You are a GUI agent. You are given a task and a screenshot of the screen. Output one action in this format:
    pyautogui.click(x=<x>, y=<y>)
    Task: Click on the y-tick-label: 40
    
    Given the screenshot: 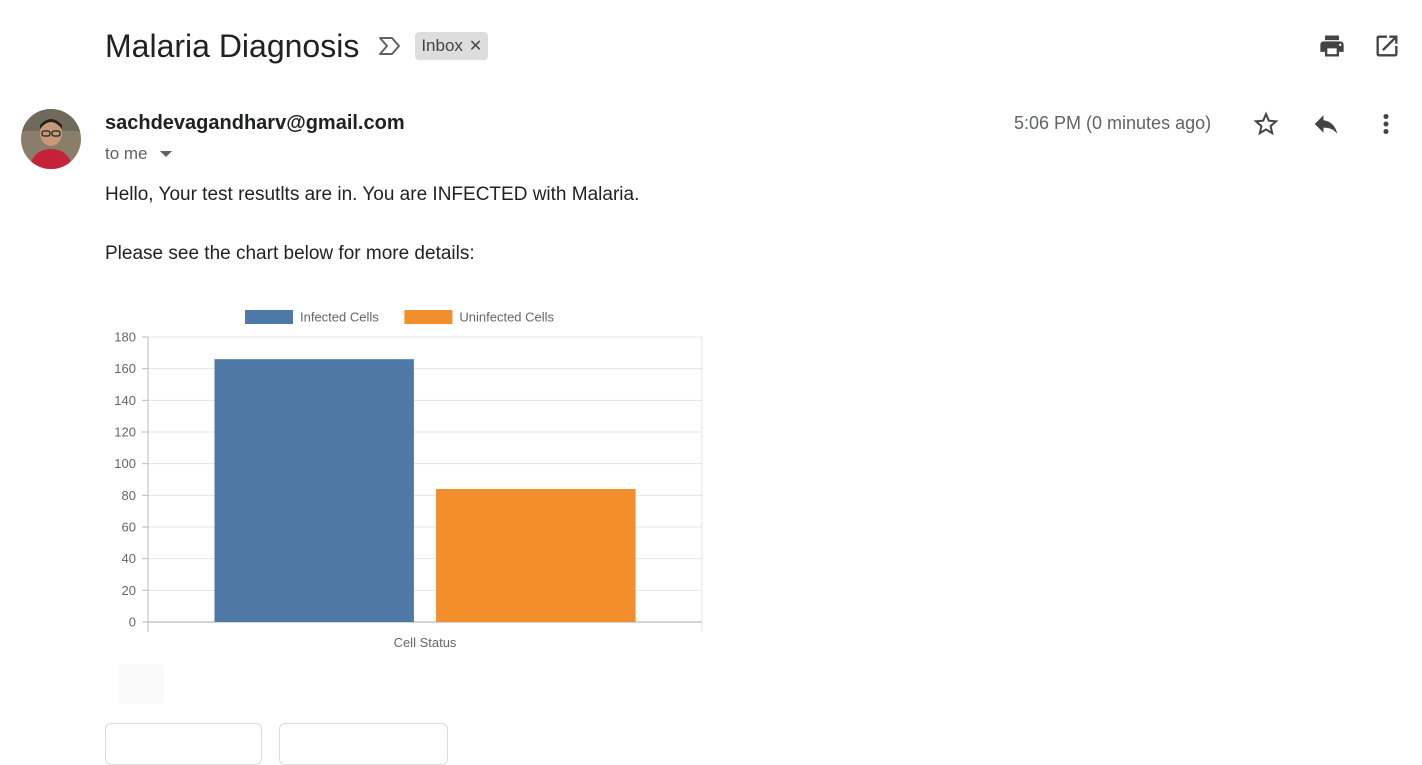 What is the action you would take?
    pyautogui.click(x=129, y=558)
    